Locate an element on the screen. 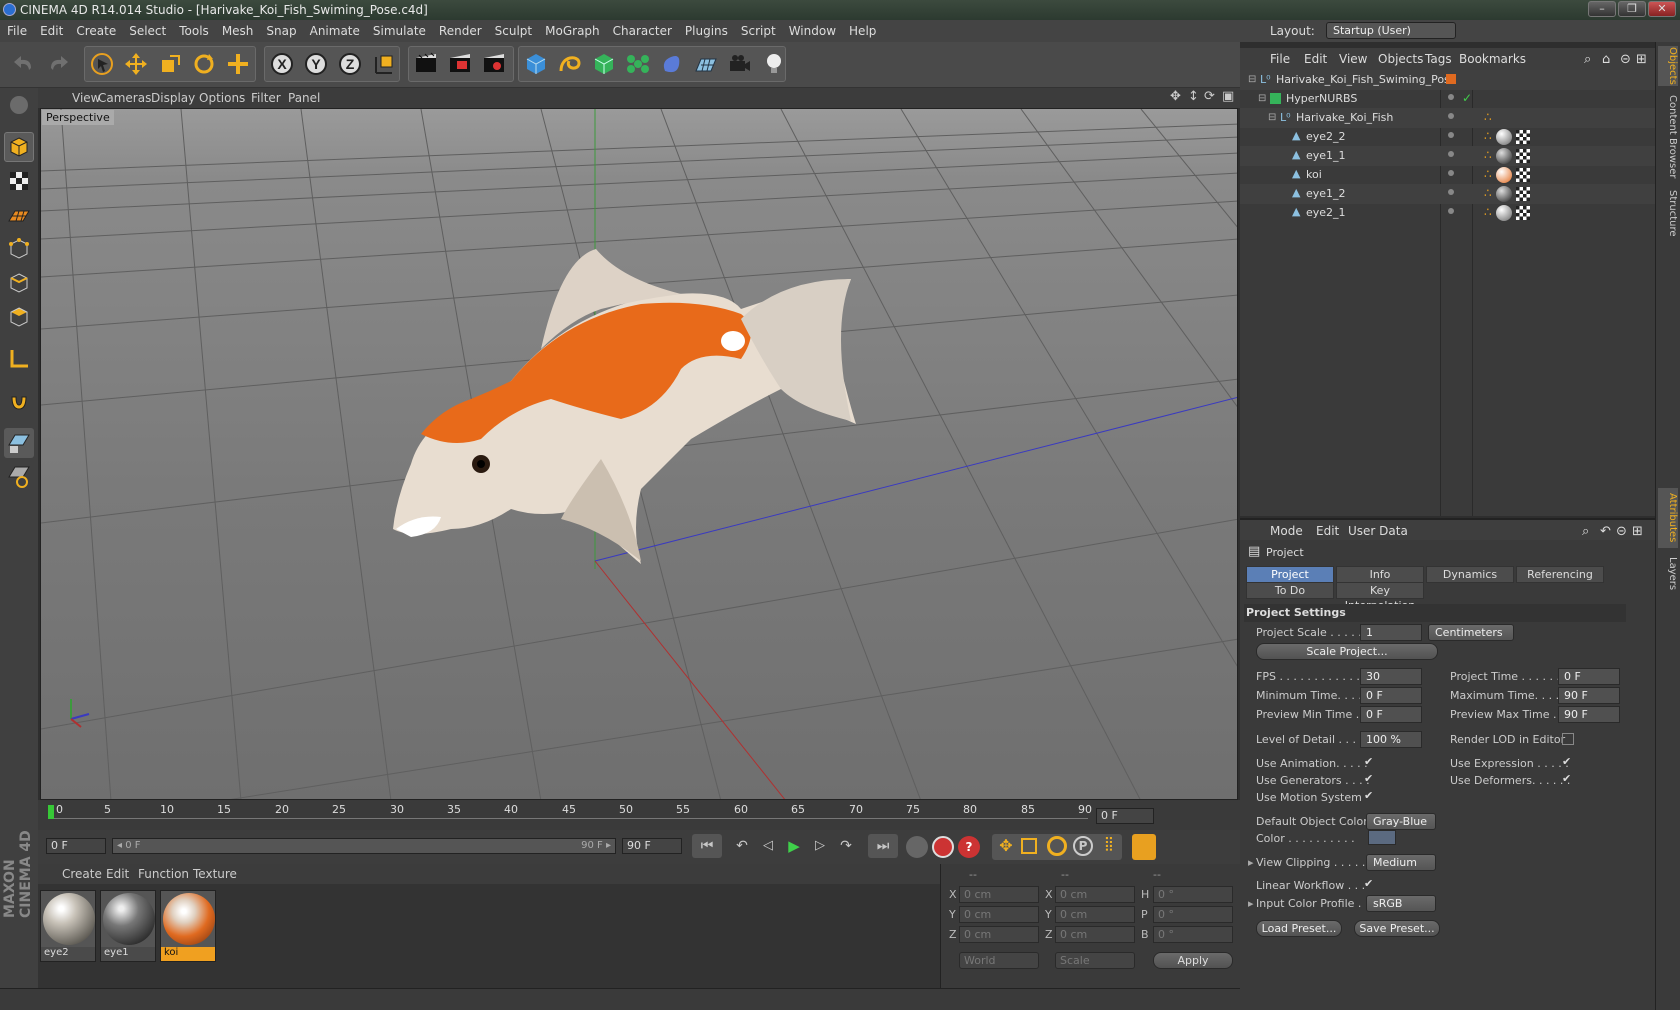 Image resolution: width=1680 pixels, height=1010 pixels. axis-mode-icon is located at coordinates (19, 359).